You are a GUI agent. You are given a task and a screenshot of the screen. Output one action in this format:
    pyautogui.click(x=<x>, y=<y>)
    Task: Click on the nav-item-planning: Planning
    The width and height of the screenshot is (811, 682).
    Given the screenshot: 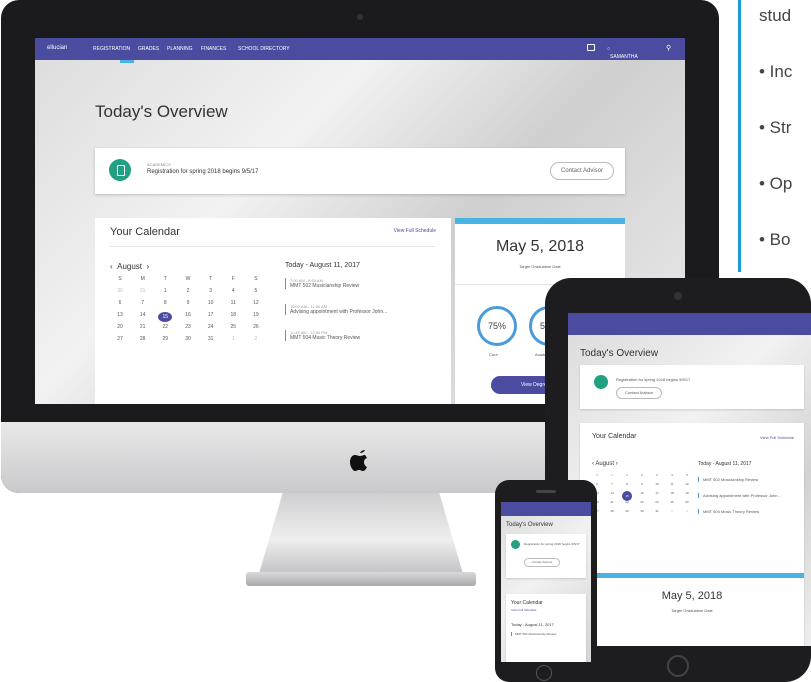 What is the action you would take?
    pyautogui.click(x=180, y=49)
    